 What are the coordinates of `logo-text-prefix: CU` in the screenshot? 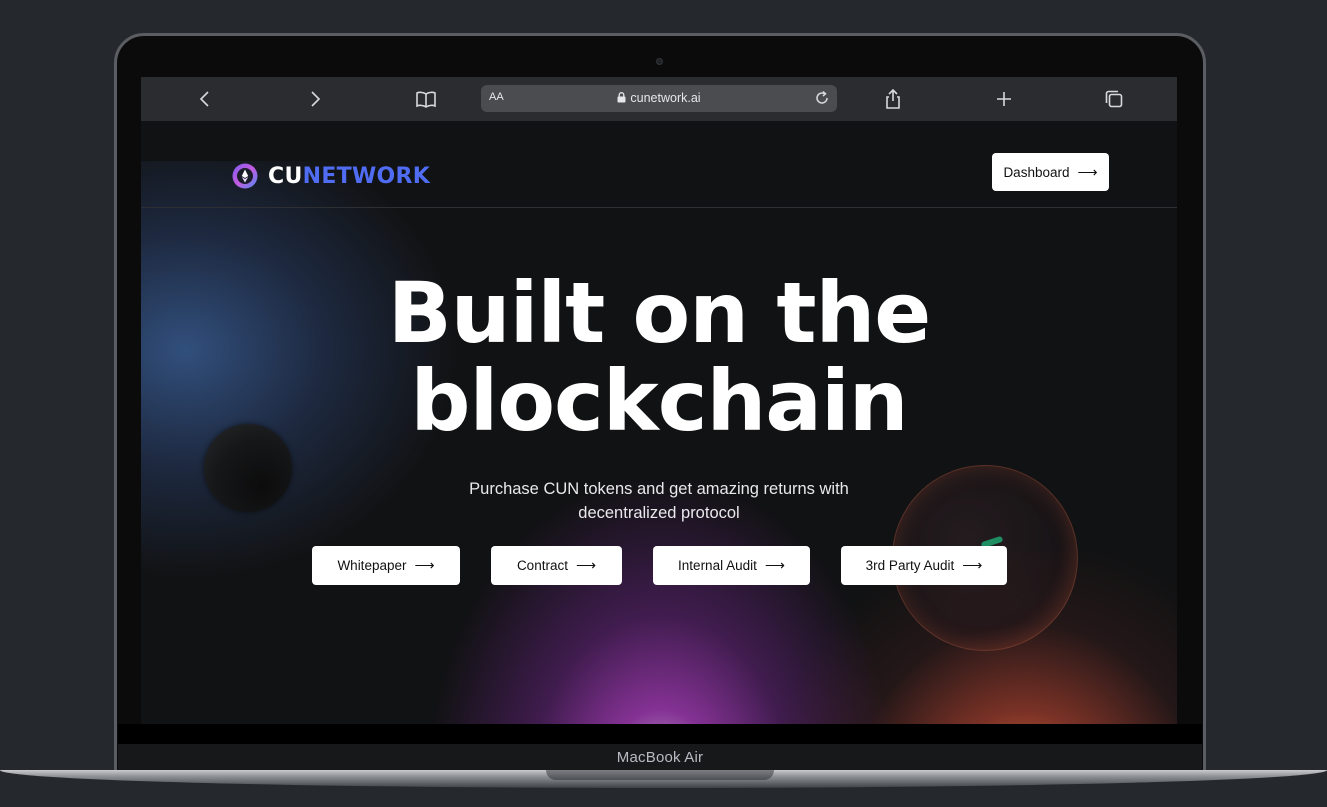 It's located at (285, 176).